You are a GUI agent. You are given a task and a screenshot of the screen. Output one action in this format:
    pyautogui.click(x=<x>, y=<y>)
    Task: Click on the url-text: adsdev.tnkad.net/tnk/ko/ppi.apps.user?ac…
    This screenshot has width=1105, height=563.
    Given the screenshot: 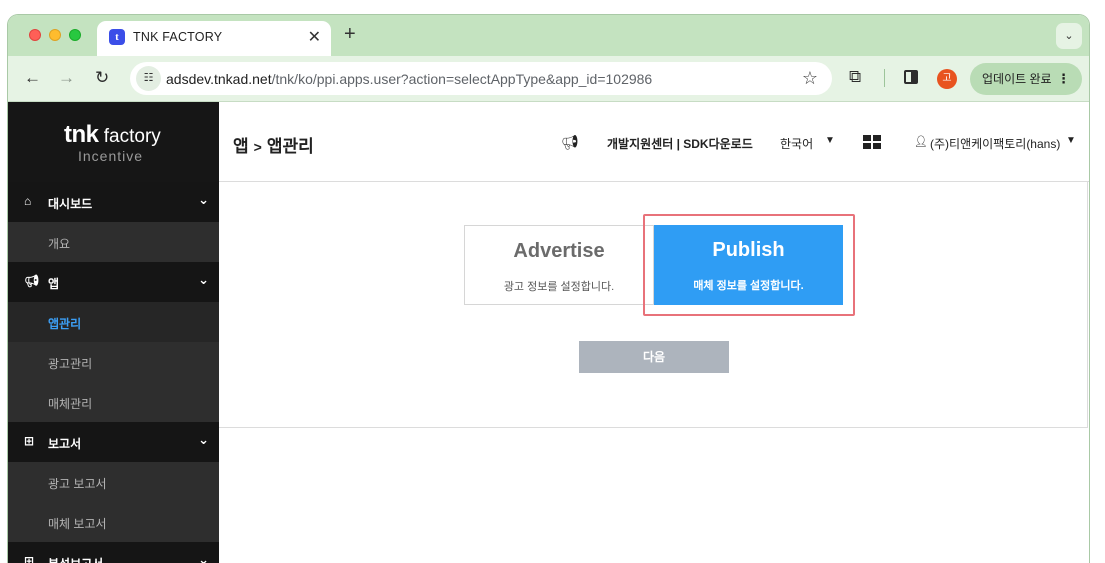 What is the action you would take?
    pyautogui.click(x=409, y=79)
    